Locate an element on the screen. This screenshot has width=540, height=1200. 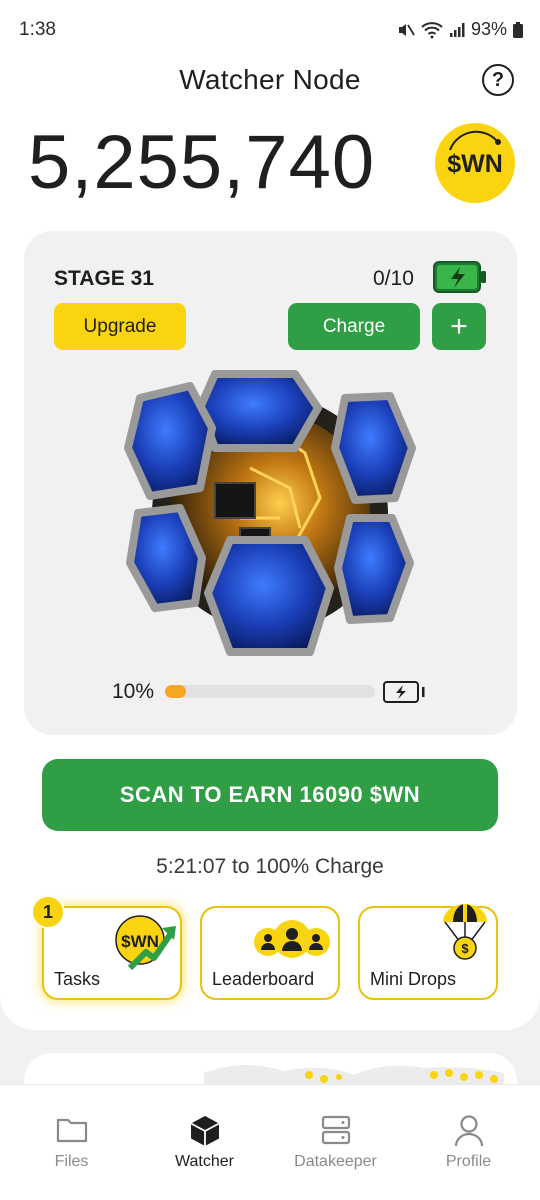
upgrade-button: Upgrade is located at coordinates (120, 326).